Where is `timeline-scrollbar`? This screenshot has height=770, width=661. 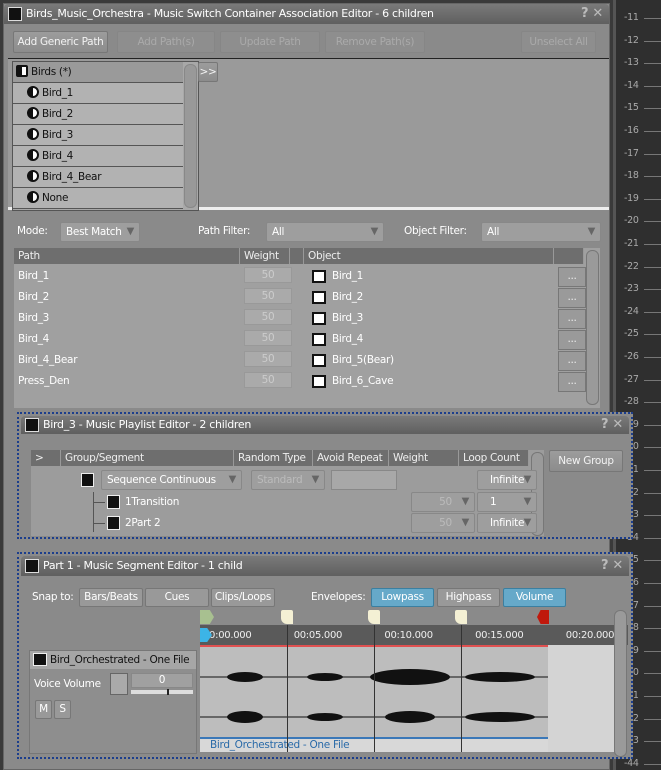
timeline-scrollbar is located at coordinates (620, 683).